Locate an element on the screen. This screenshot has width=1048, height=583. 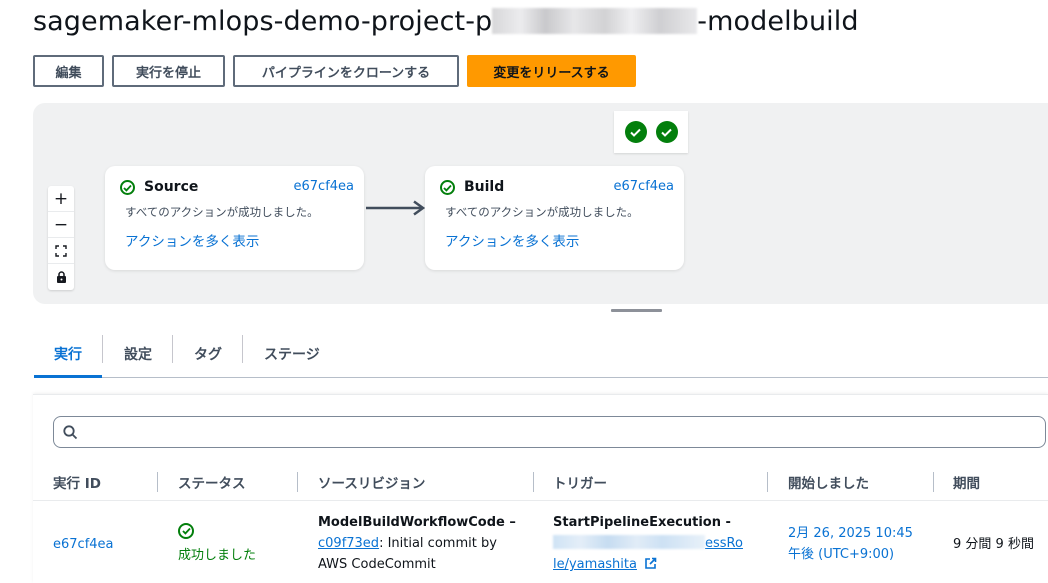
release-change-button: 変更をリリースする is located at coordinates (551, 71).